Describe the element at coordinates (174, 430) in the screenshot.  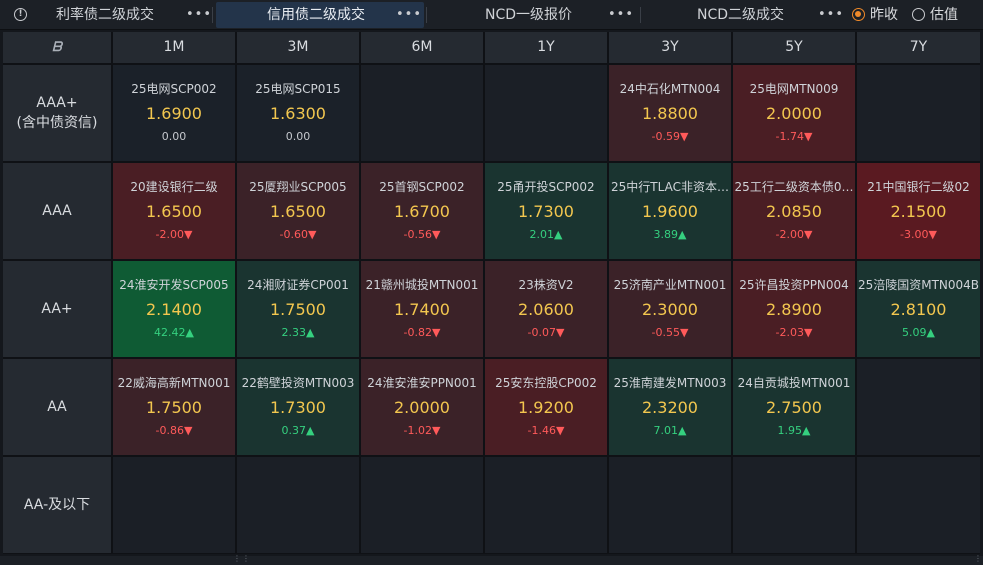
I see `bond-change: -0.86▼` at that location.